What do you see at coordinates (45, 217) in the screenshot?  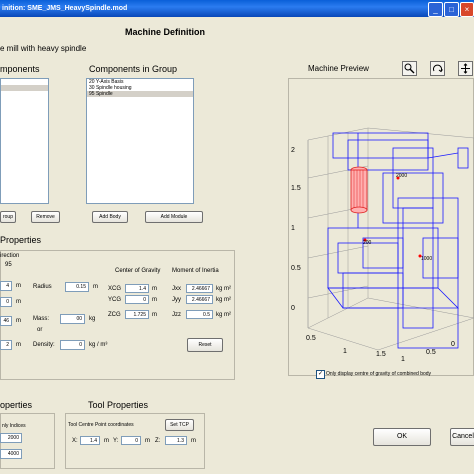 I see `remove-button: Remove` at bounding box center [45, 217].